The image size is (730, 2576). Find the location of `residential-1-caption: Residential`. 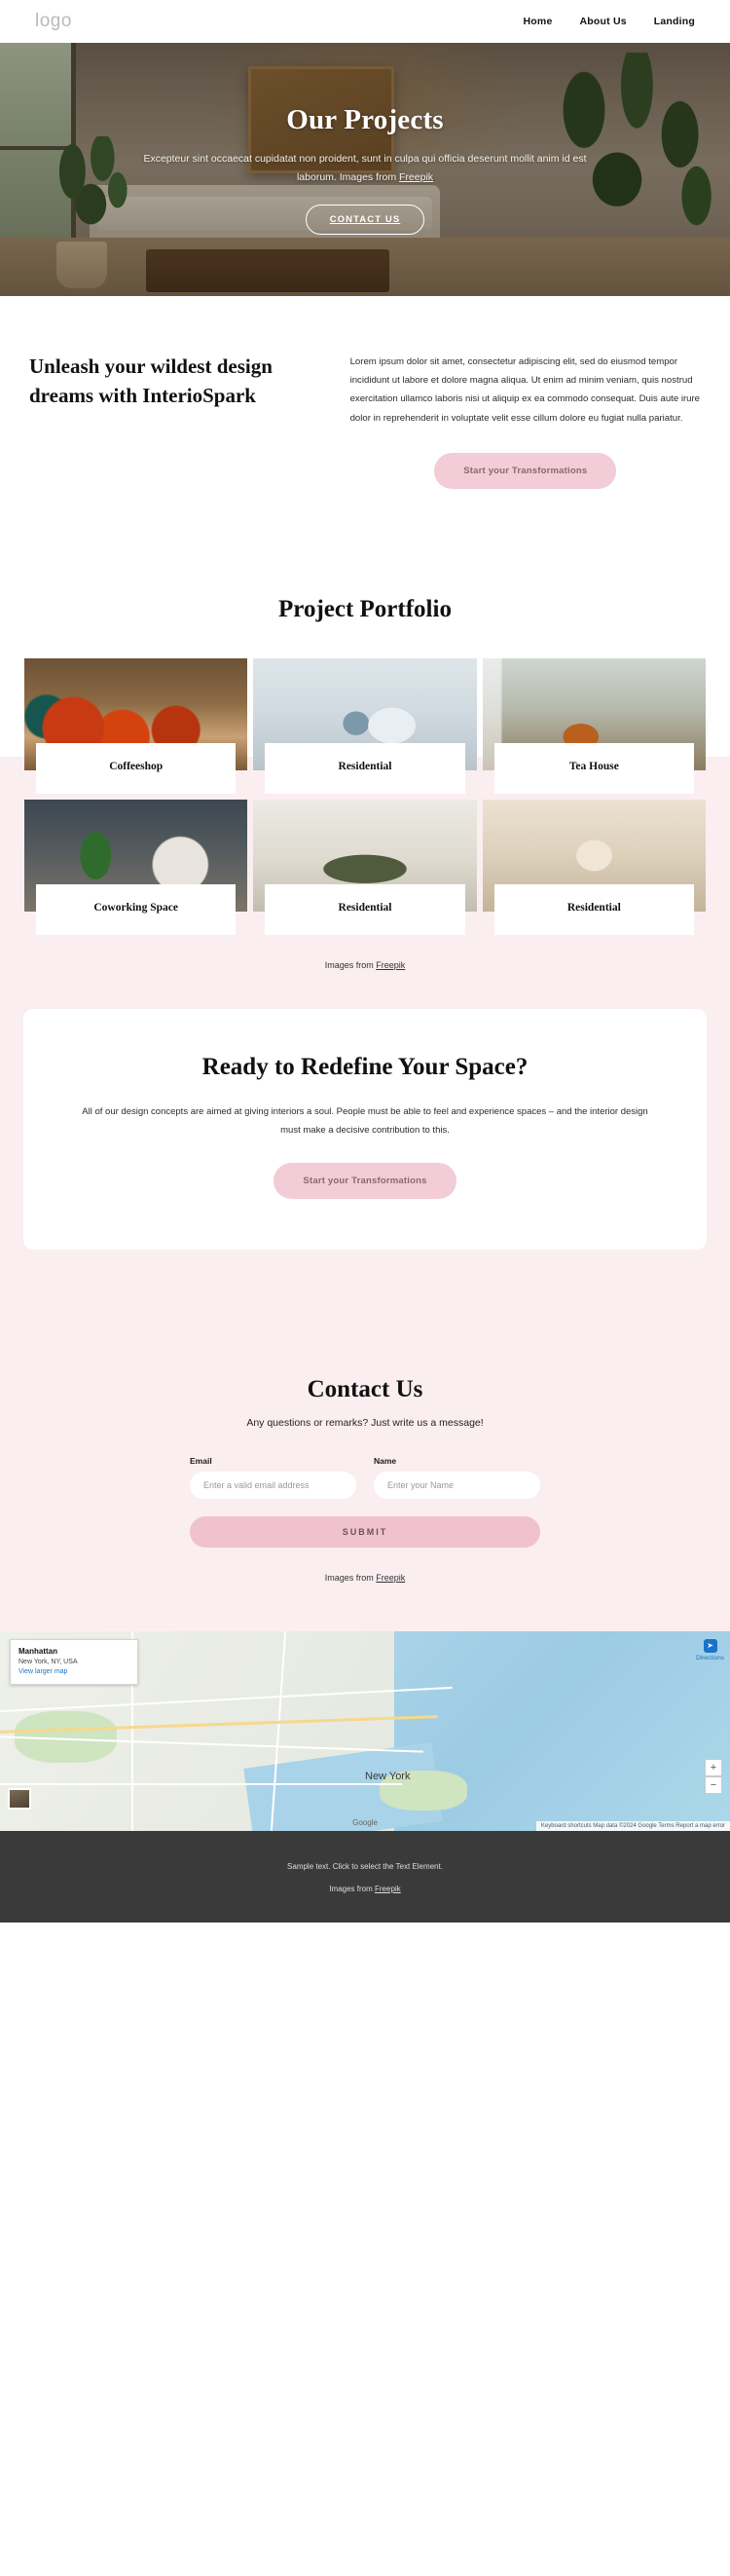

residential-1-caption: Residential is located at coordinates (365, 768).